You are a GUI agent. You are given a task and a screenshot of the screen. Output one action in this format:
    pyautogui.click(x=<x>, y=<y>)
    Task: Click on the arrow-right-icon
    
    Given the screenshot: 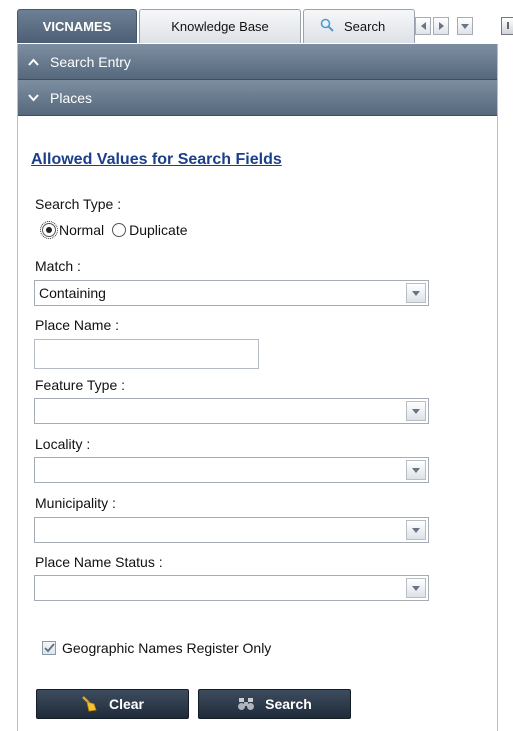 What is the action you would take?
    pyautogui.click(x=441, y=26)
    